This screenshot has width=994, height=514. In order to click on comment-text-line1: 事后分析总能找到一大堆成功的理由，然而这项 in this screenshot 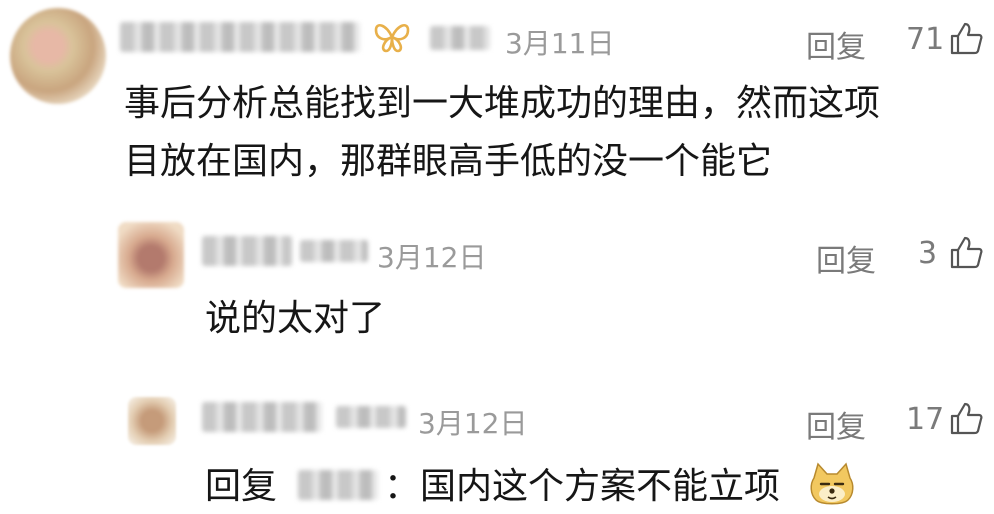, I will do `click(502, 103)`.